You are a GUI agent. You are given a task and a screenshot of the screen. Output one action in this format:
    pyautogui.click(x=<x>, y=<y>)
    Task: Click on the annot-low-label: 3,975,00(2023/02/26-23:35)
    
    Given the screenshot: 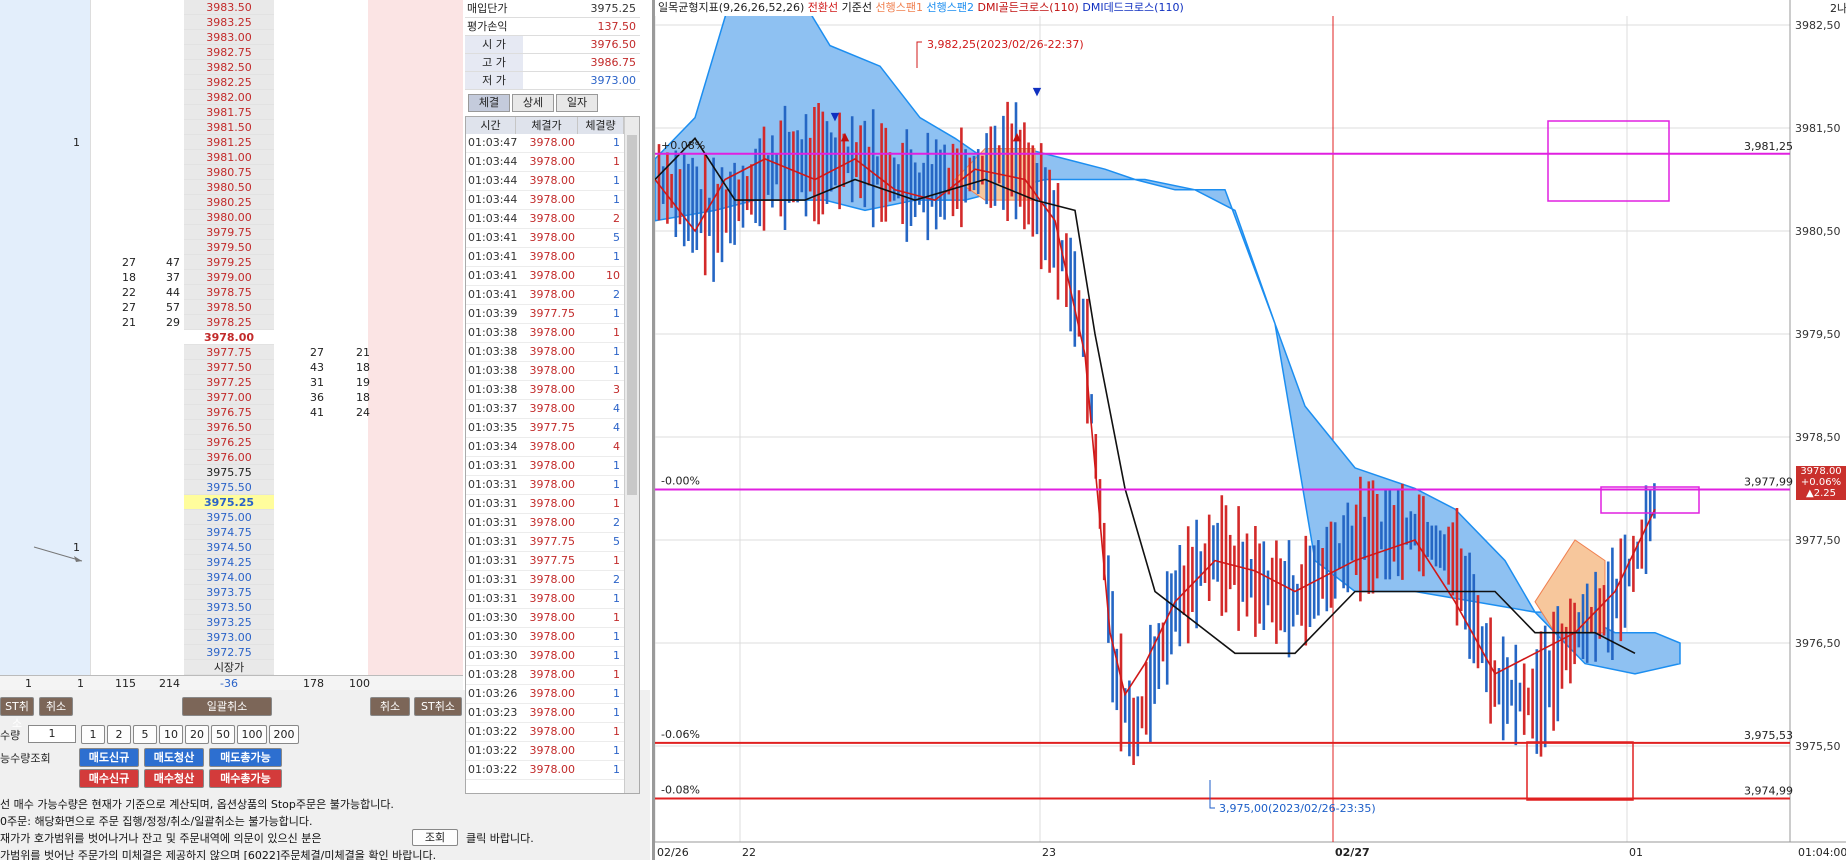 What is the action you would take?
    pyautogui.click(x=1297, y=808)
    